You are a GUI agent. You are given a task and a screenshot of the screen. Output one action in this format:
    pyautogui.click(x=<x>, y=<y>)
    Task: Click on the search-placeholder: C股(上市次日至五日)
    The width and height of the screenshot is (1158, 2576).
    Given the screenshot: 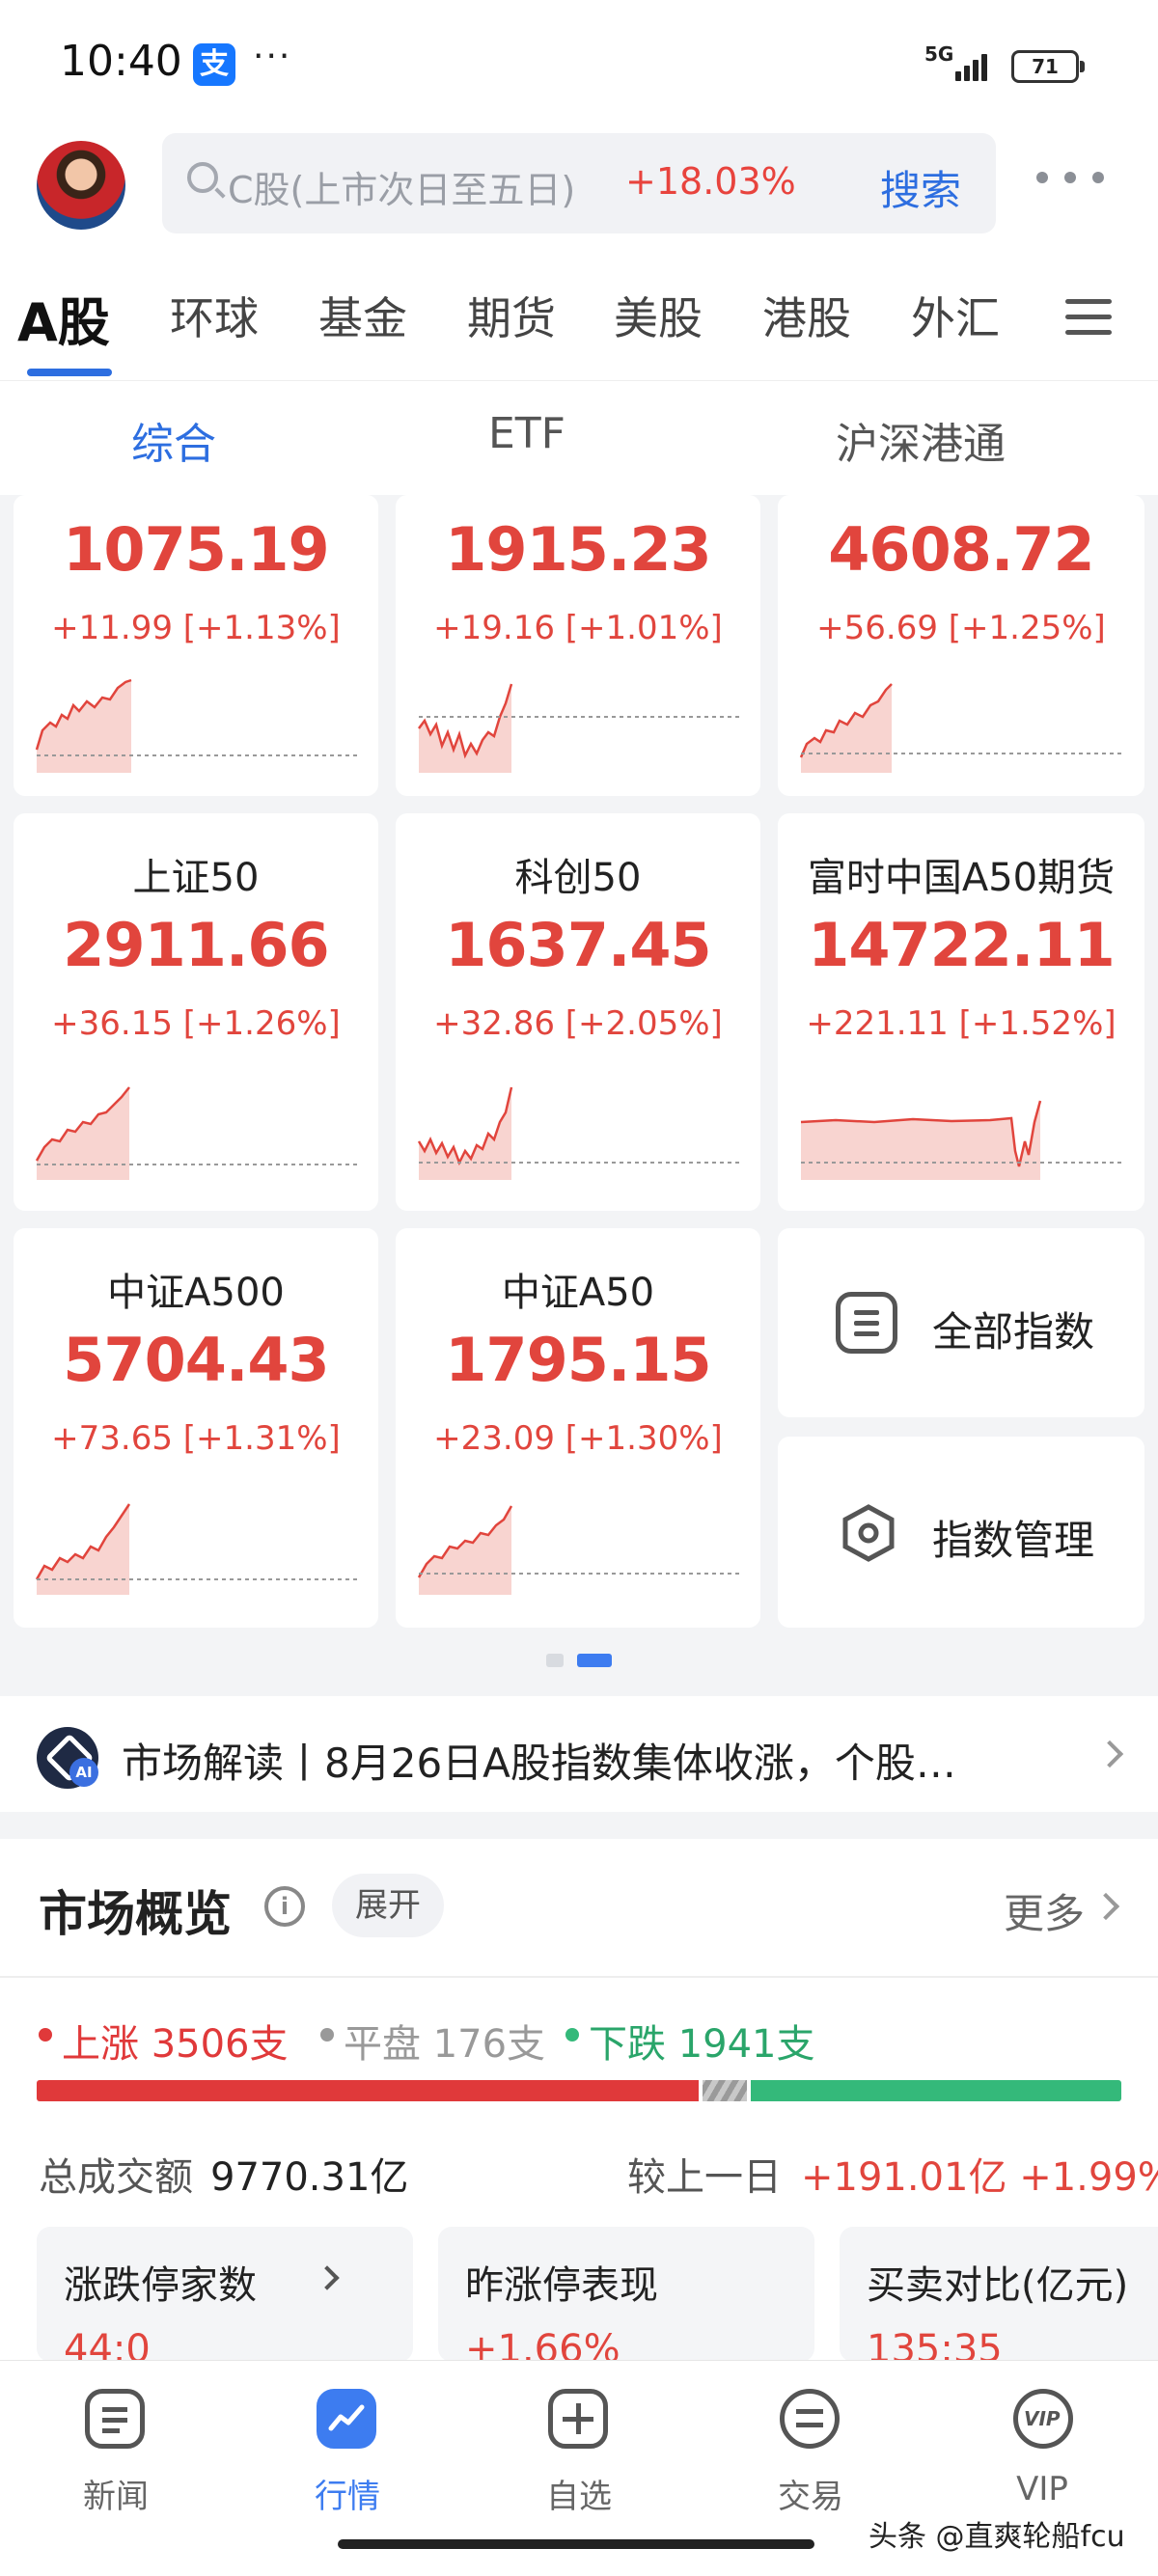 What is the action you would take?
    pyautogui.click(x=401, y=187)
    